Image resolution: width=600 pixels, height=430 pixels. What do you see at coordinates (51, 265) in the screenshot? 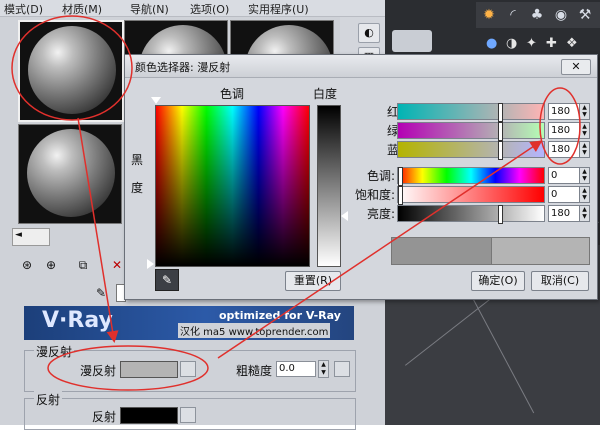
I see `put-material-icon: ⊕` at bounding box center [51, 265].